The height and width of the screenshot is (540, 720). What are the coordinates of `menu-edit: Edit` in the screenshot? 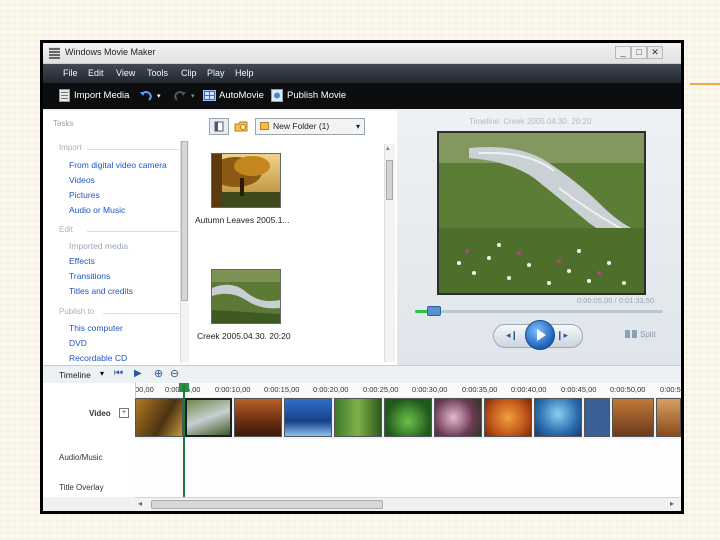 It's located at (96, 73).